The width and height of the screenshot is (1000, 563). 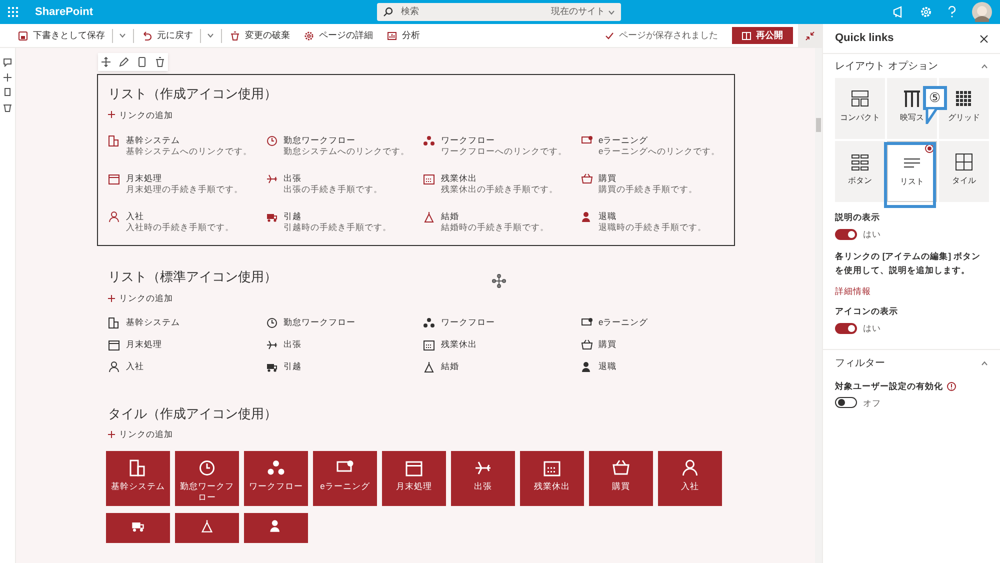 I want to click on quick-link: 購買, so click(x=659, y=344).